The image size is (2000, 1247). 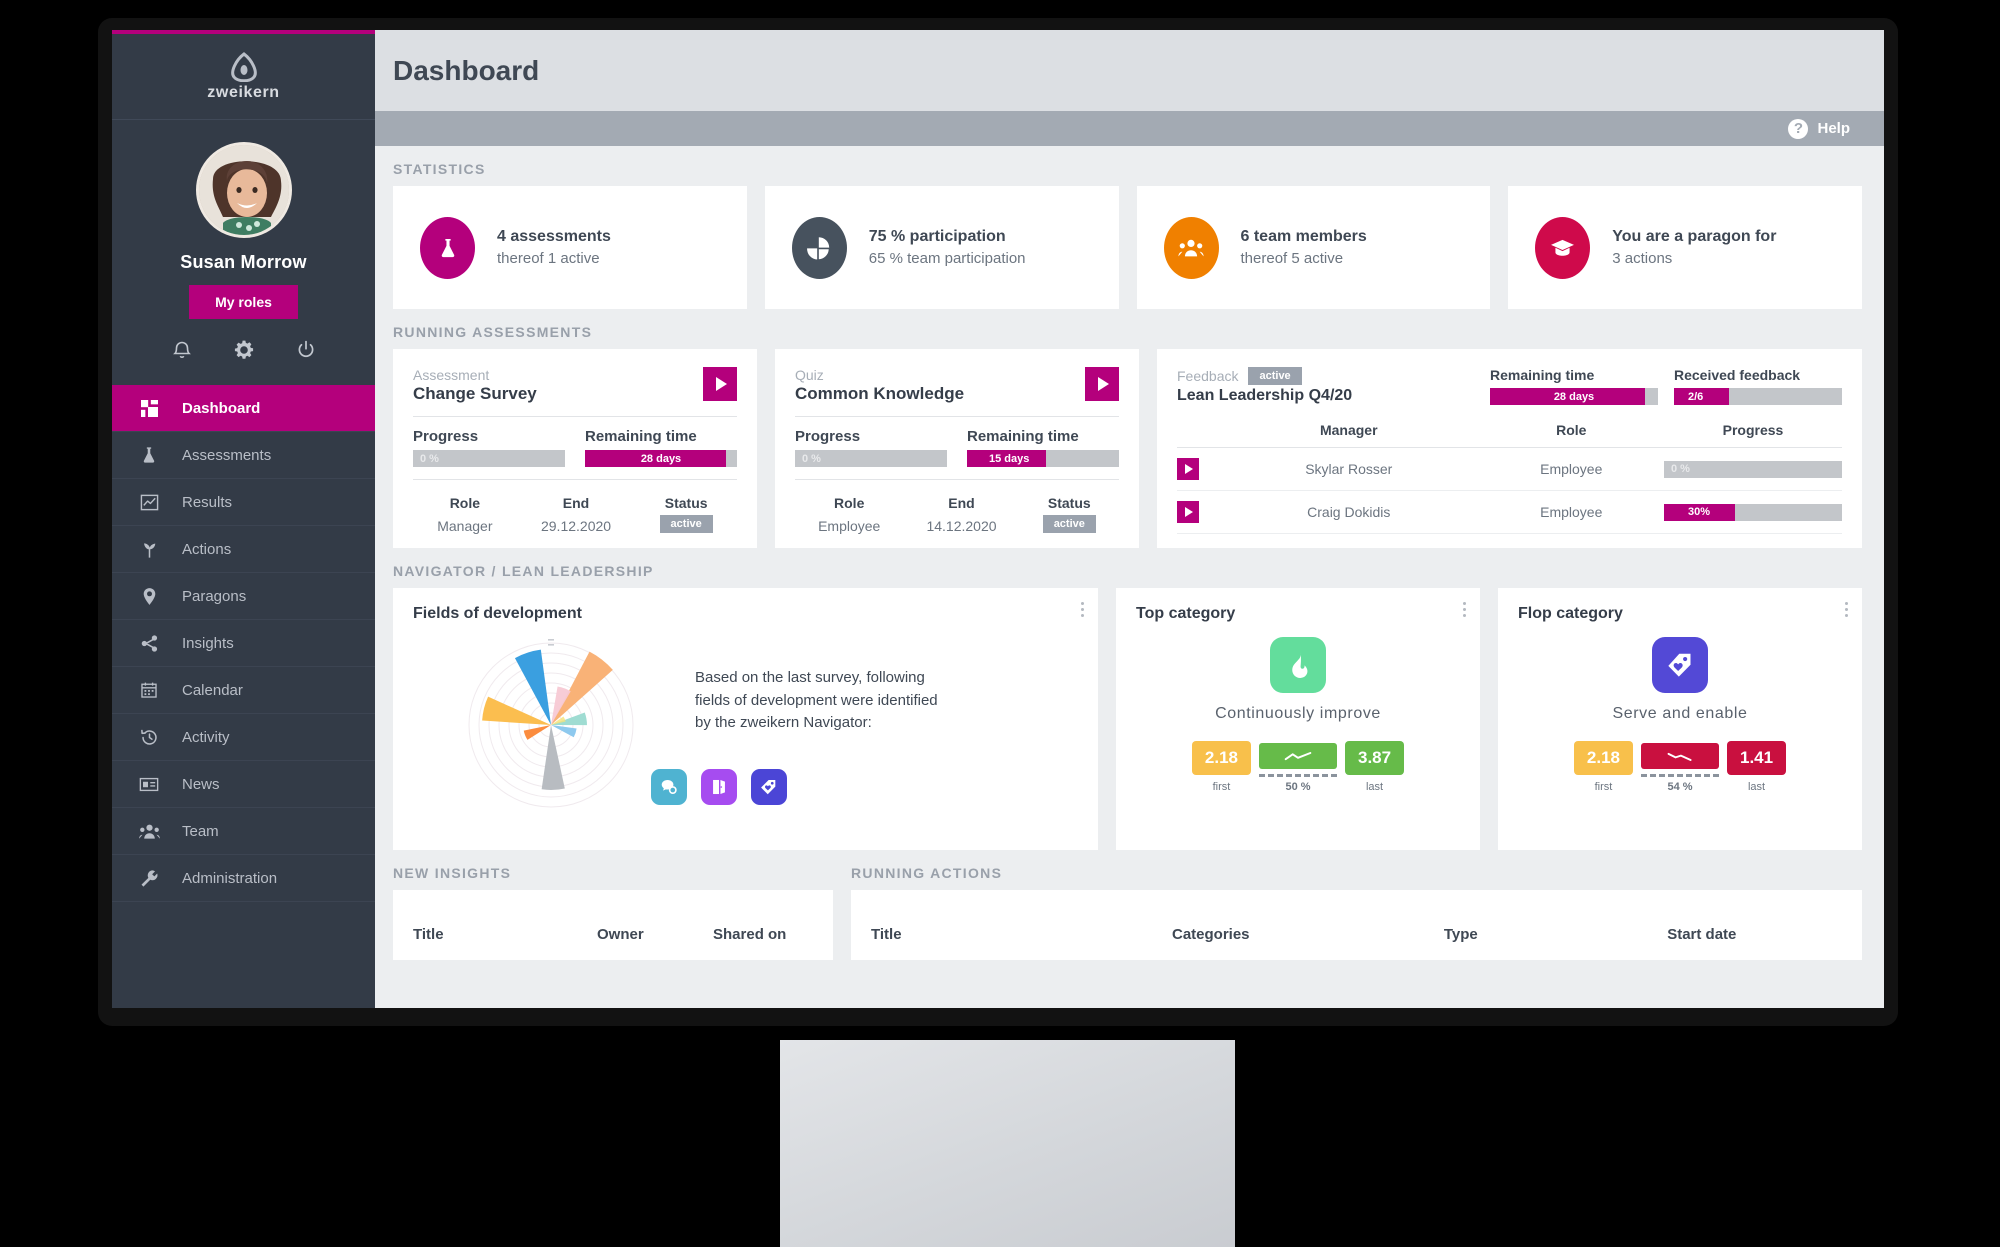 What do you see at coordinates (221, 408) in the screenshot?
I see `sidebar-item-label: Dashboard` at bounding box center [221, 408].